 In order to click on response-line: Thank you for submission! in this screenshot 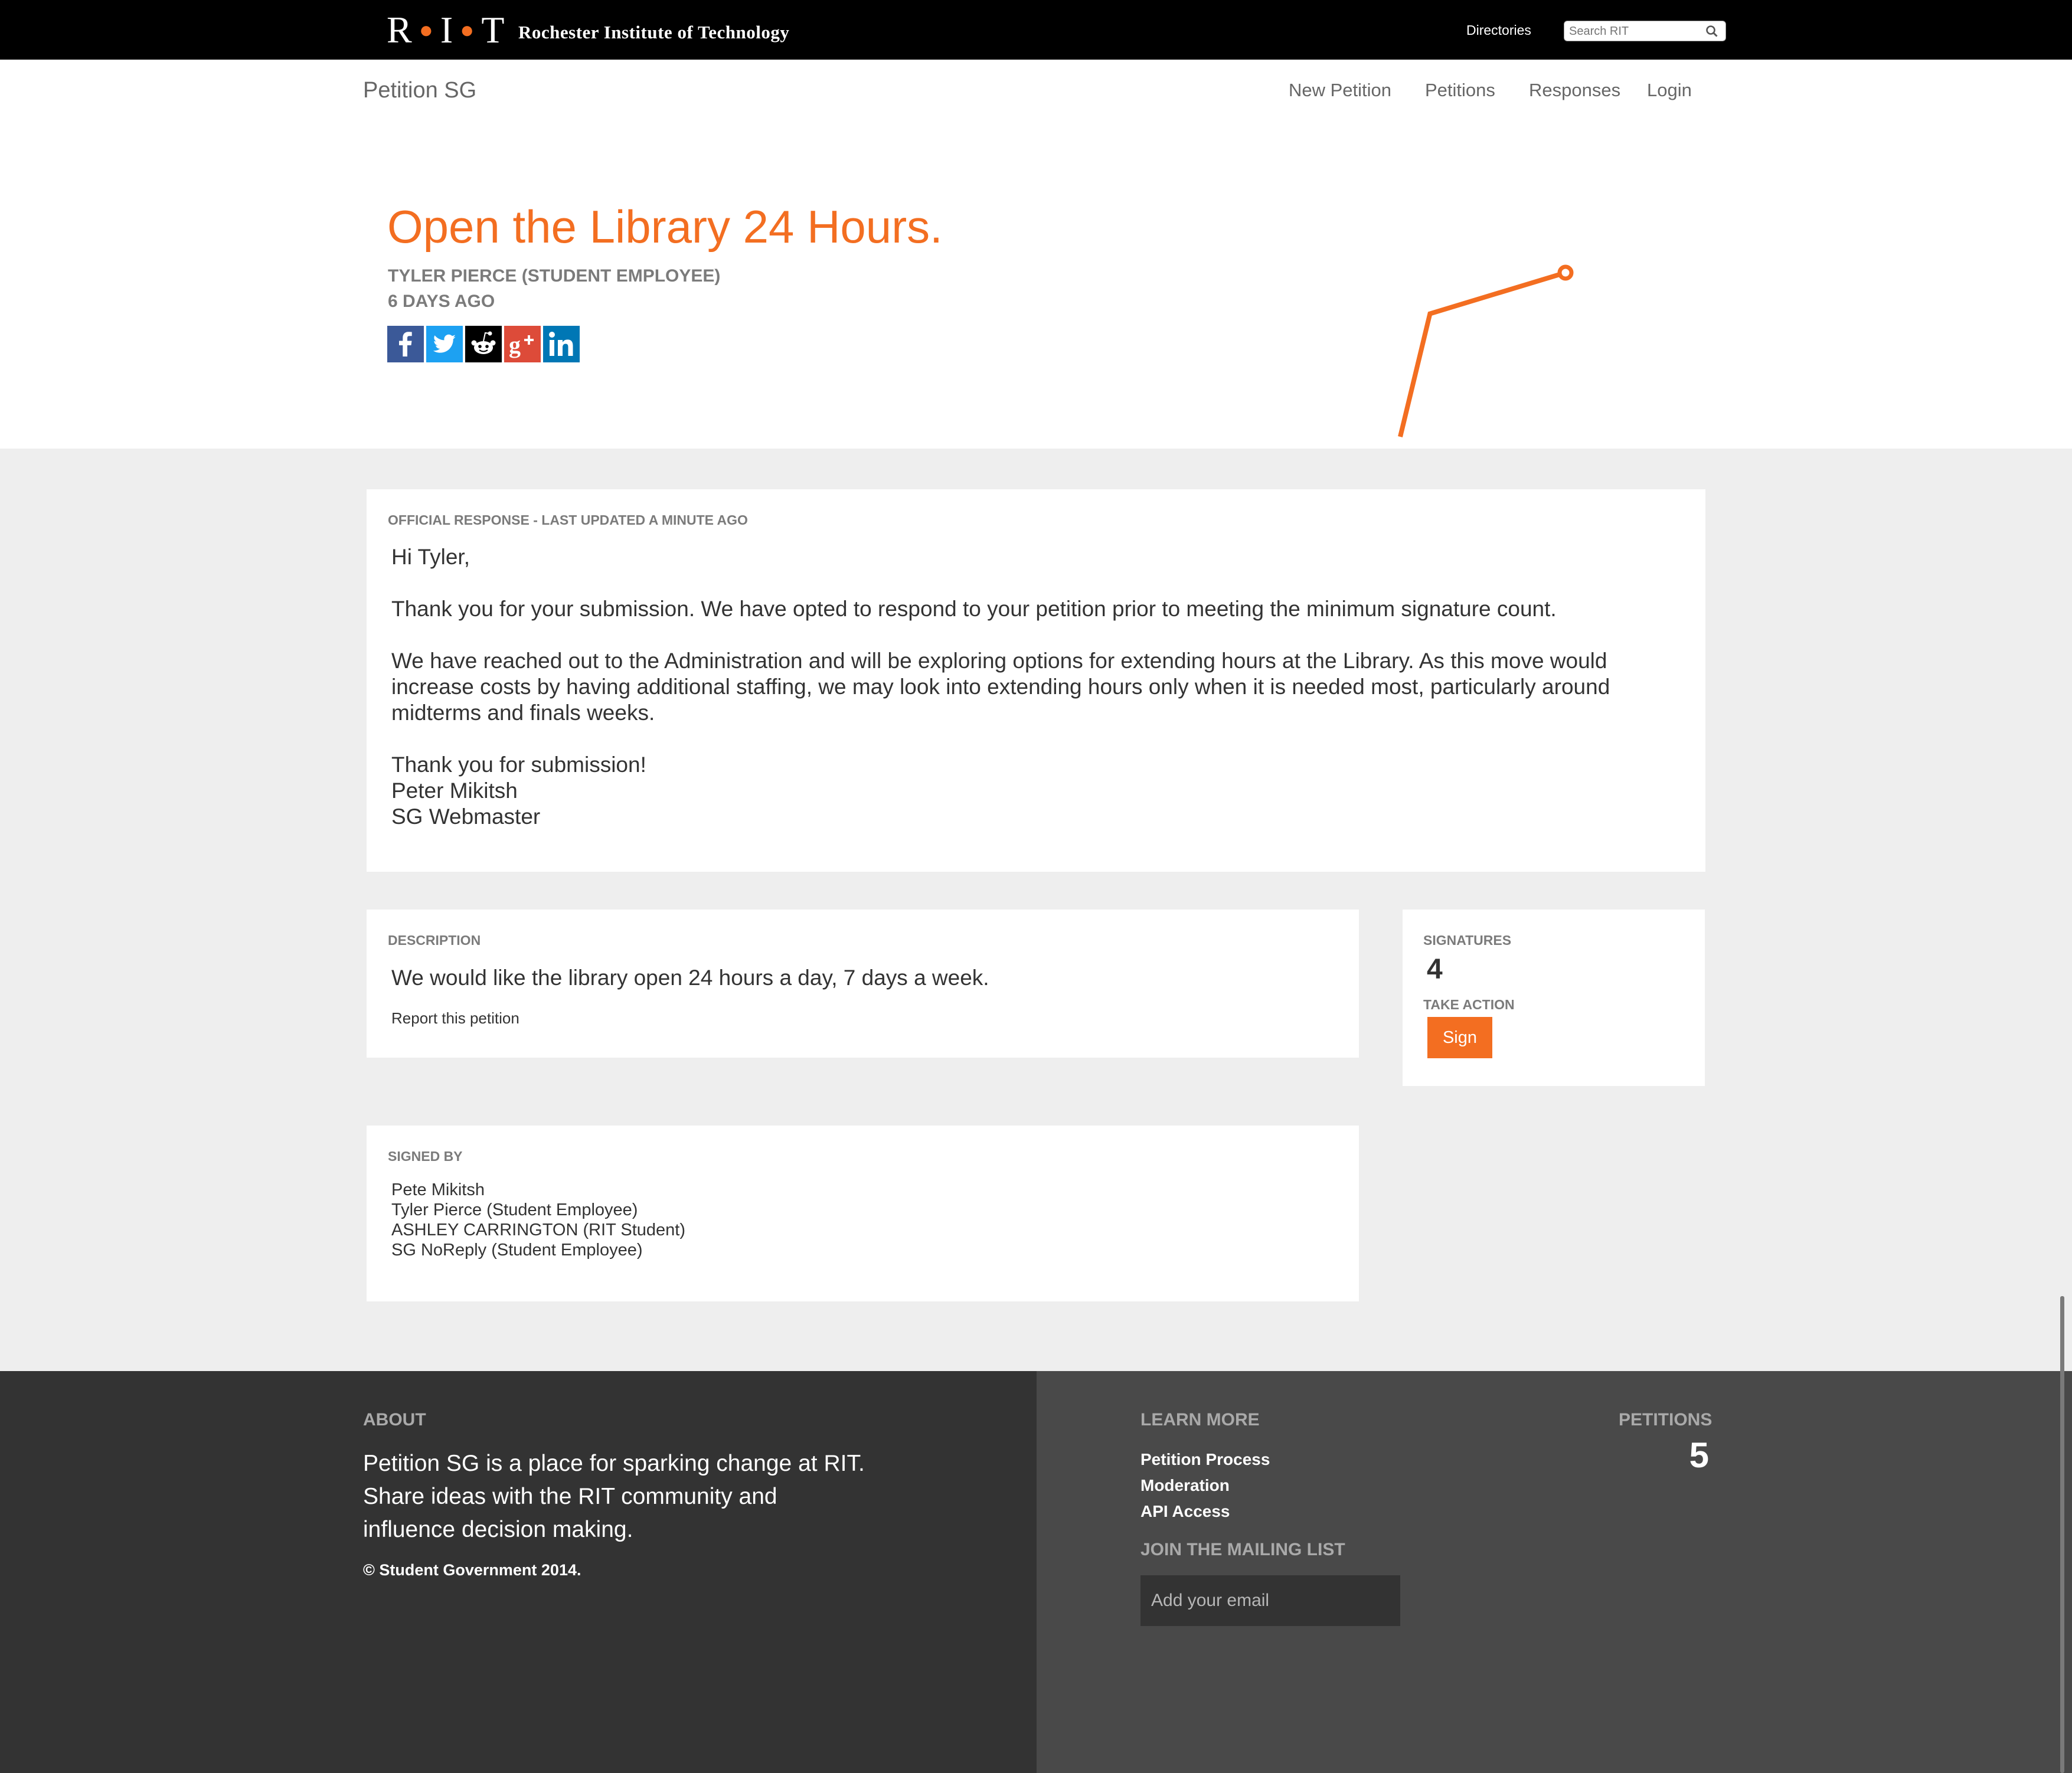, I will do `click(518, 765)`.